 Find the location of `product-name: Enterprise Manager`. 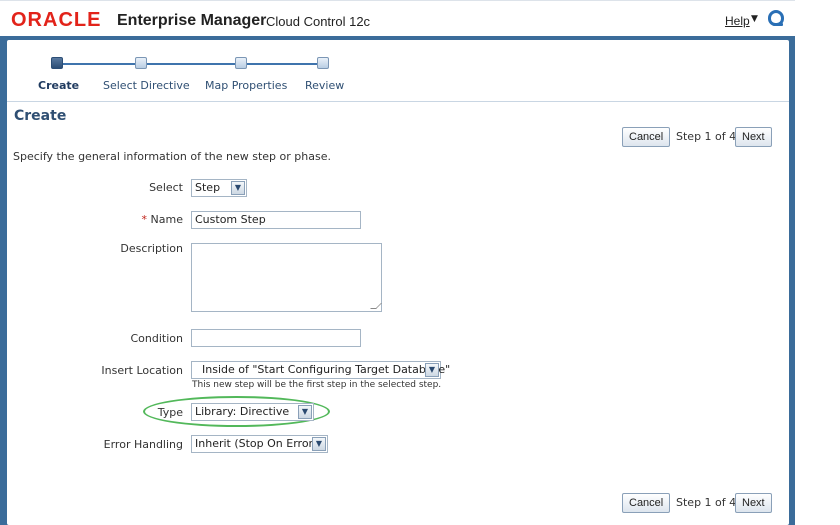

product-name: Enterprise Manager is located at coordinates (192, 20).